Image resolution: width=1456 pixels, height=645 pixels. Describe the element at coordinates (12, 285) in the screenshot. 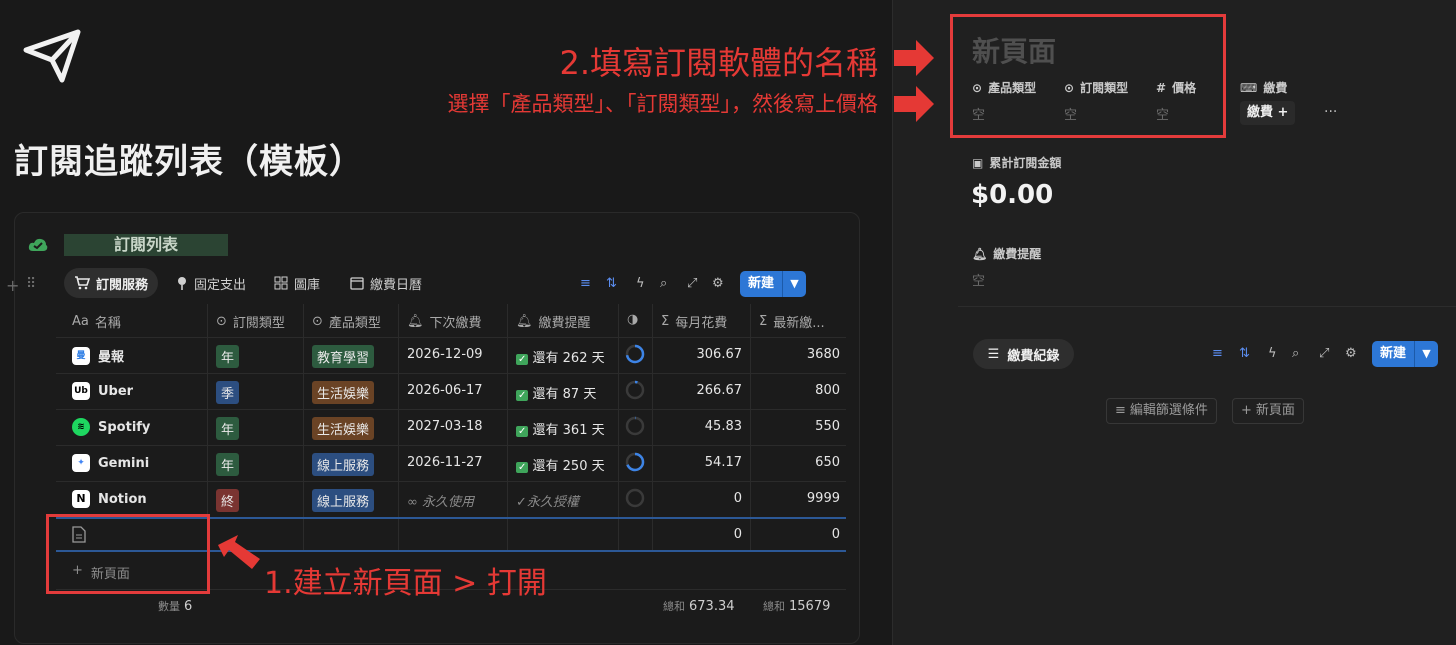

I see `add-block-icon: +` at that location.